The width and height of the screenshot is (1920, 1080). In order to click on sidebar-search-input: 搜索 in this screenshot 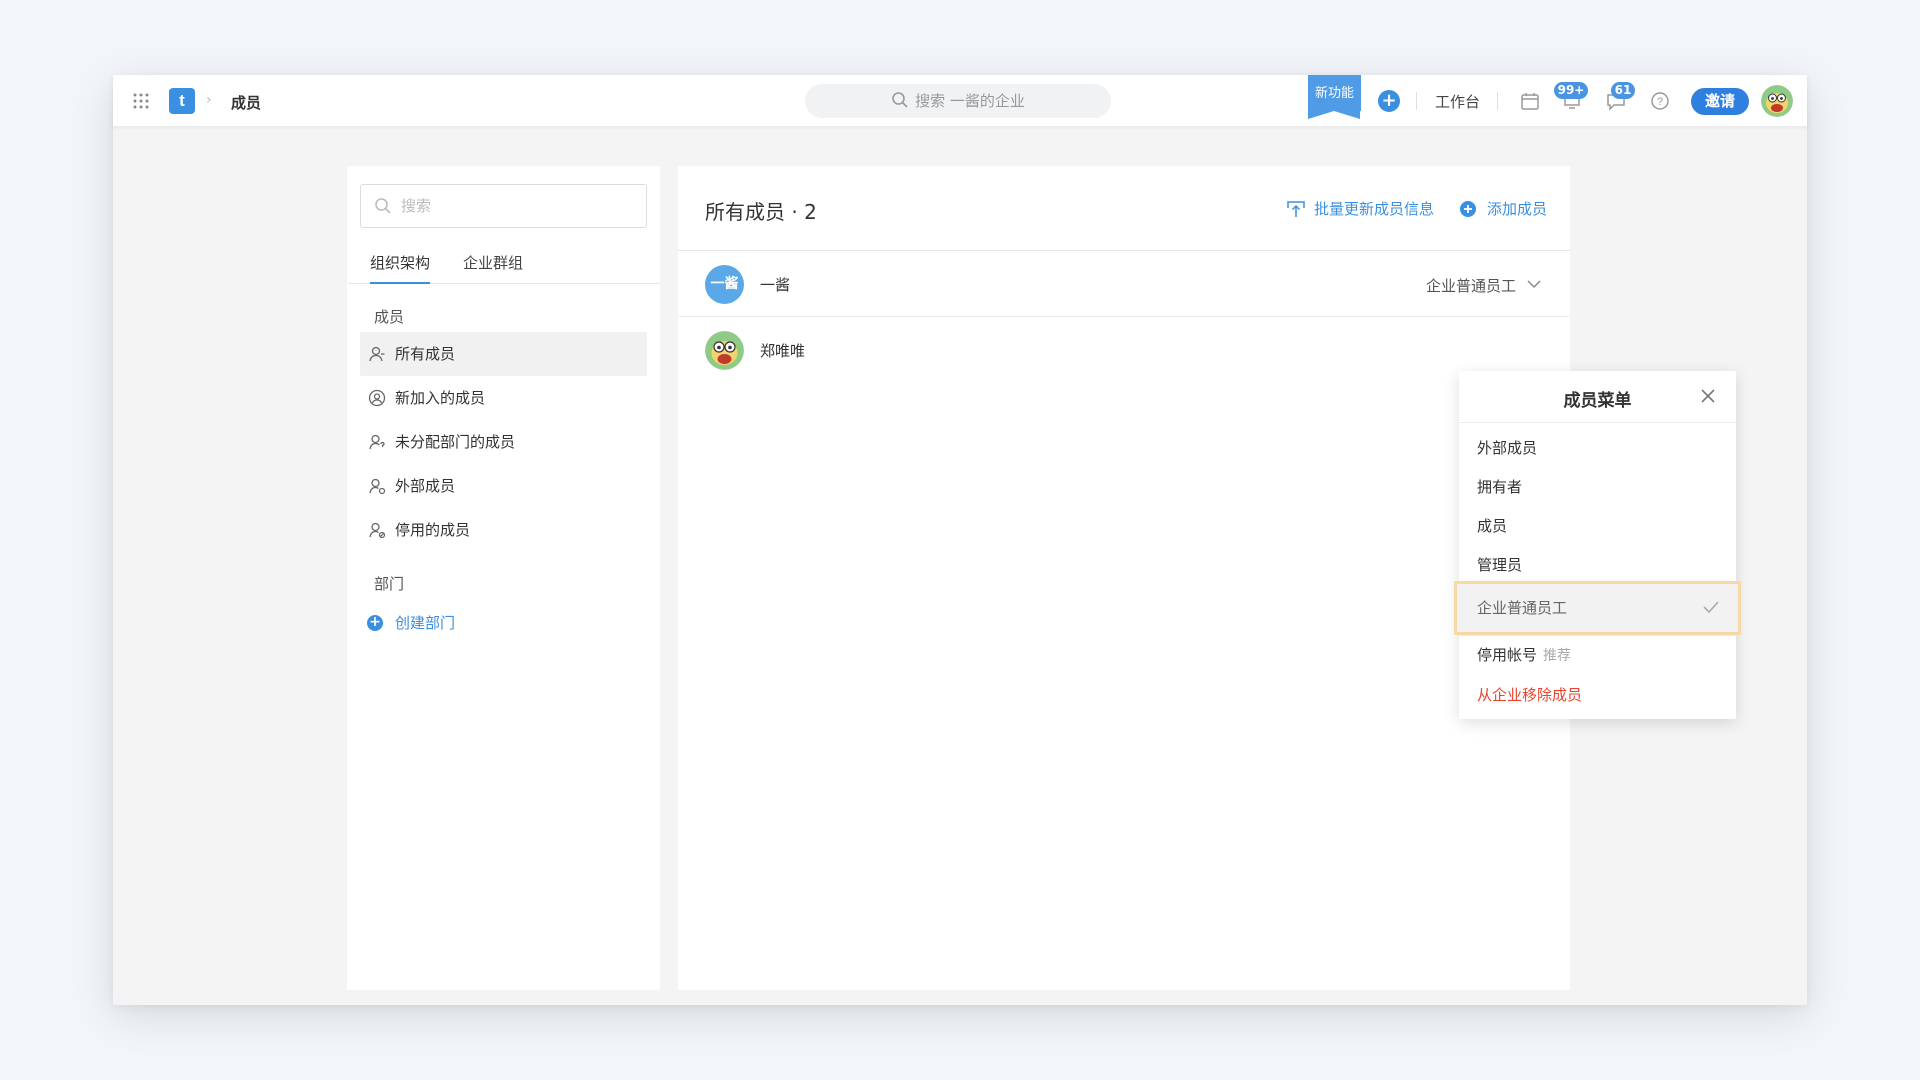, I will do `click(503, 206)`.